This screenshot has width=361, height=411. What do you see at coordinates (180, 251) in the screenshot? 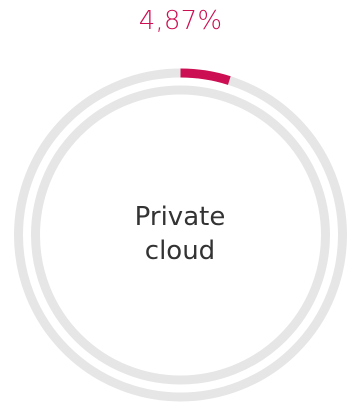
I see `center-label-line-2: cloud` at bounding box center [180, 251].